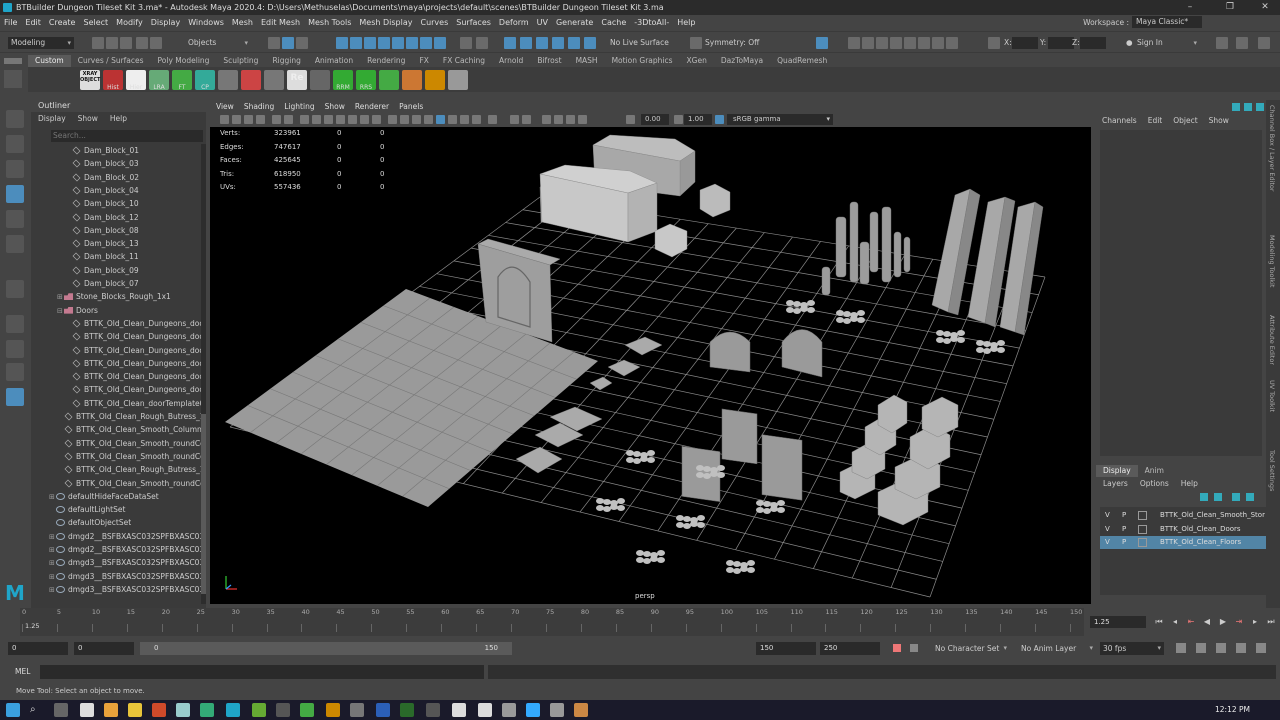 The image size is (1280, 720). Describe the element at coordinates (114, 296) in the screenshot. I see `outliner-item: ⊞ Stone_Blocks_Rough_1x1` at that location.